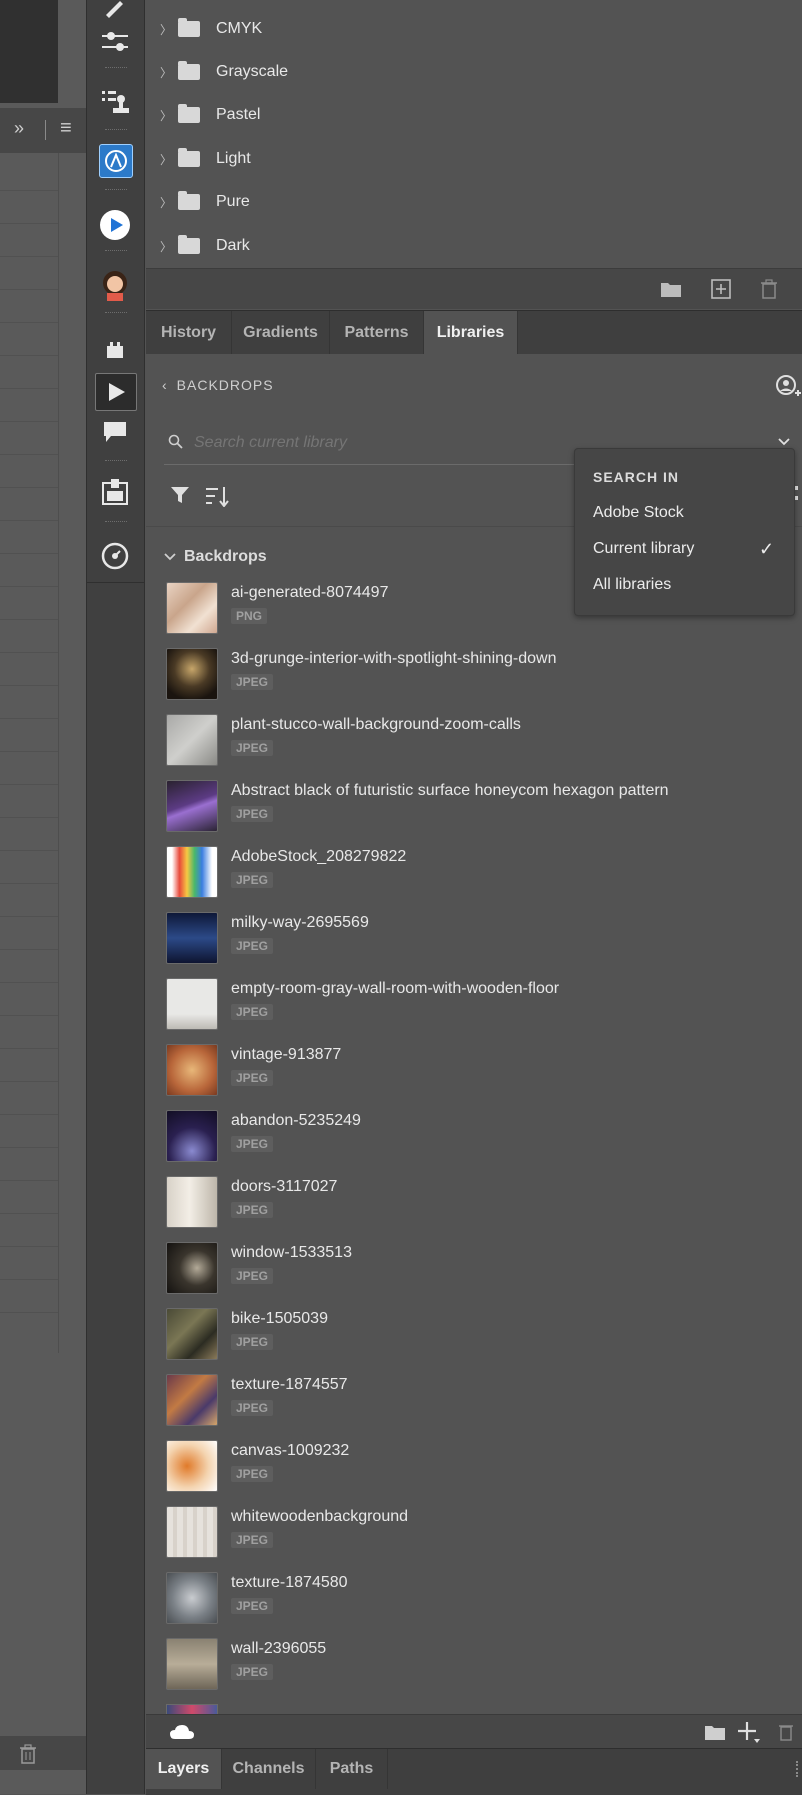  Describe the element at coordinates (632, 585) in the screenshot. I see `menu-item-all-libraries: All libraries` at that location.